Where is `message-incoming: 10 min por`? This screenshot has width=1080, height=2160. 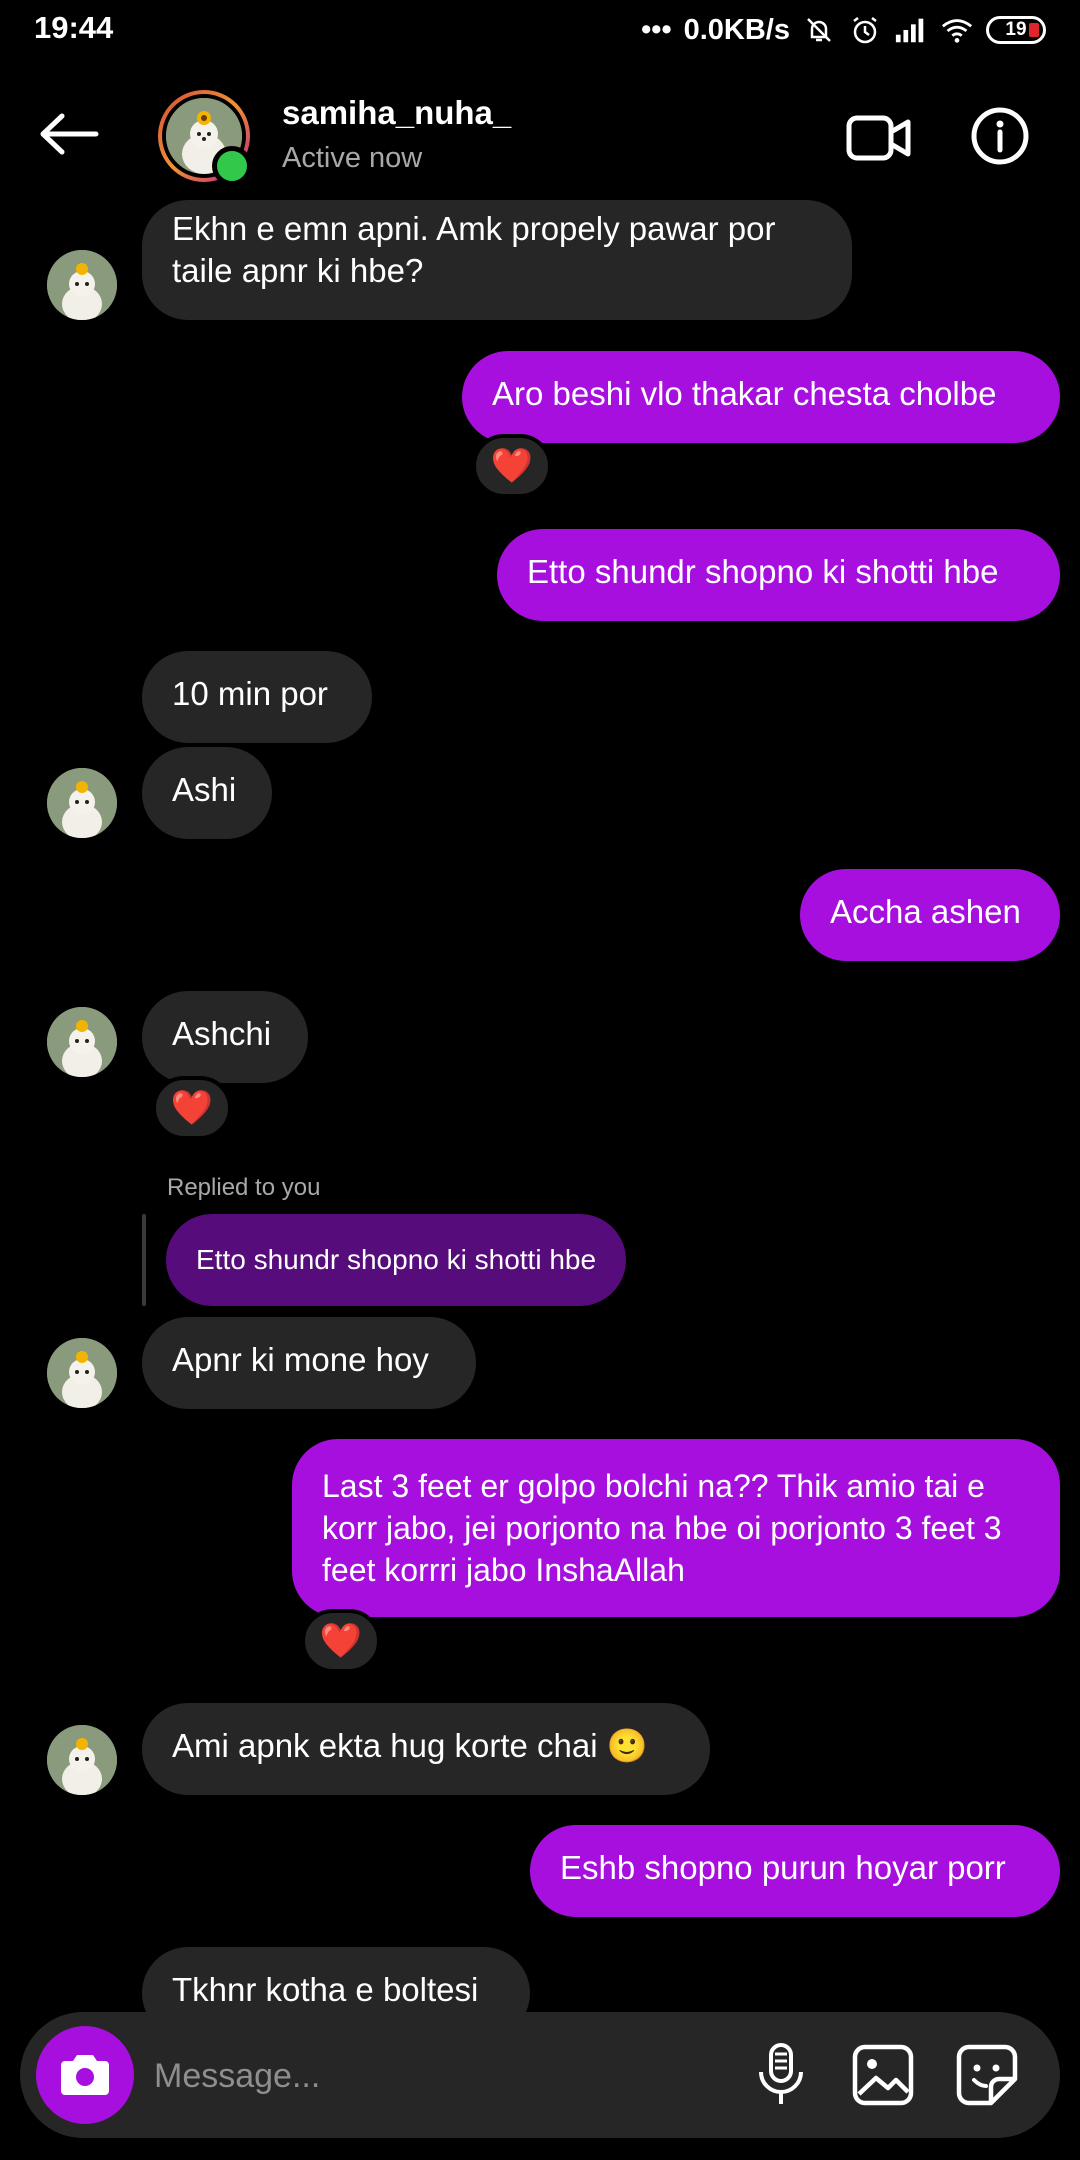
message-incoming: 10 min por is located at coordinates (257, 697).